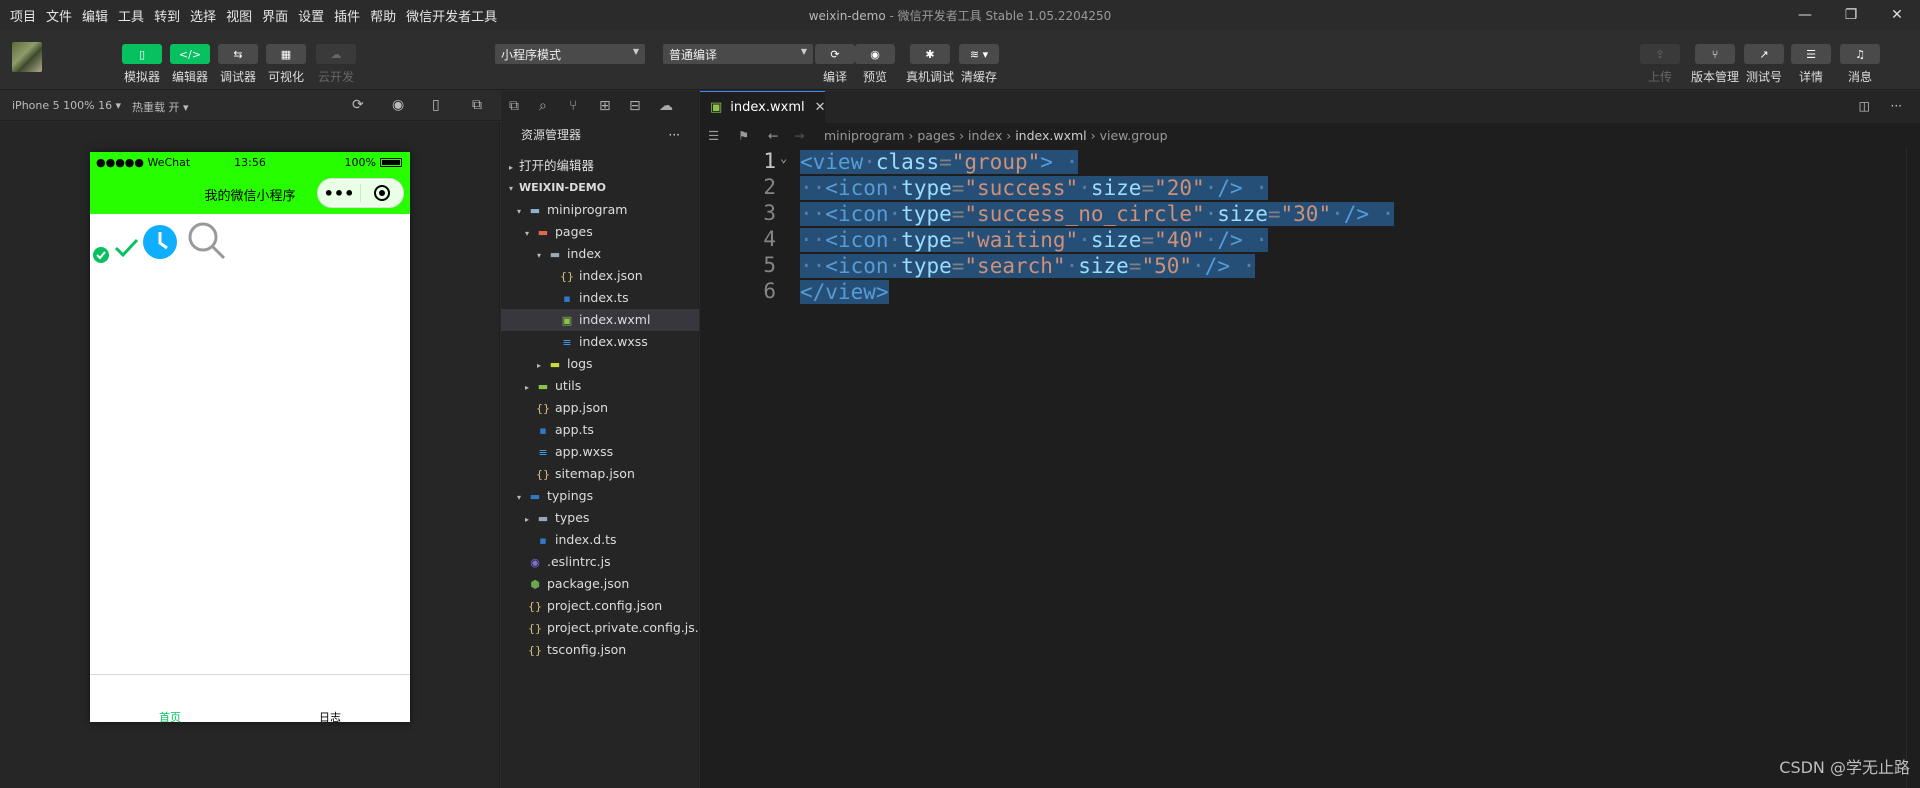  What do you see at coordinates (600, 408) in the screenshot?
I see `tree-item: {} app.json` at bounding box center [600, 408].